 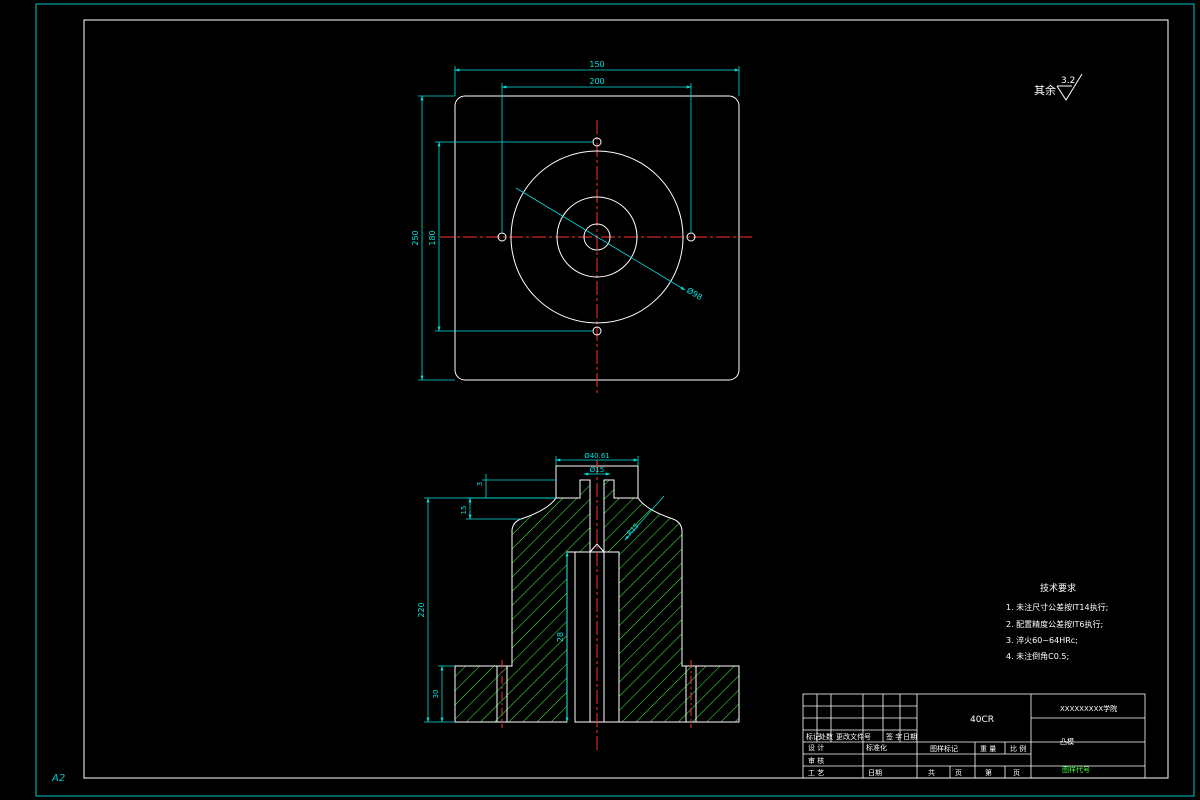 What do you see at coordinates (1068, 81) in the screenshot?
I see `surface-finish-value: 3.2` at bounding box center [1068, 81].